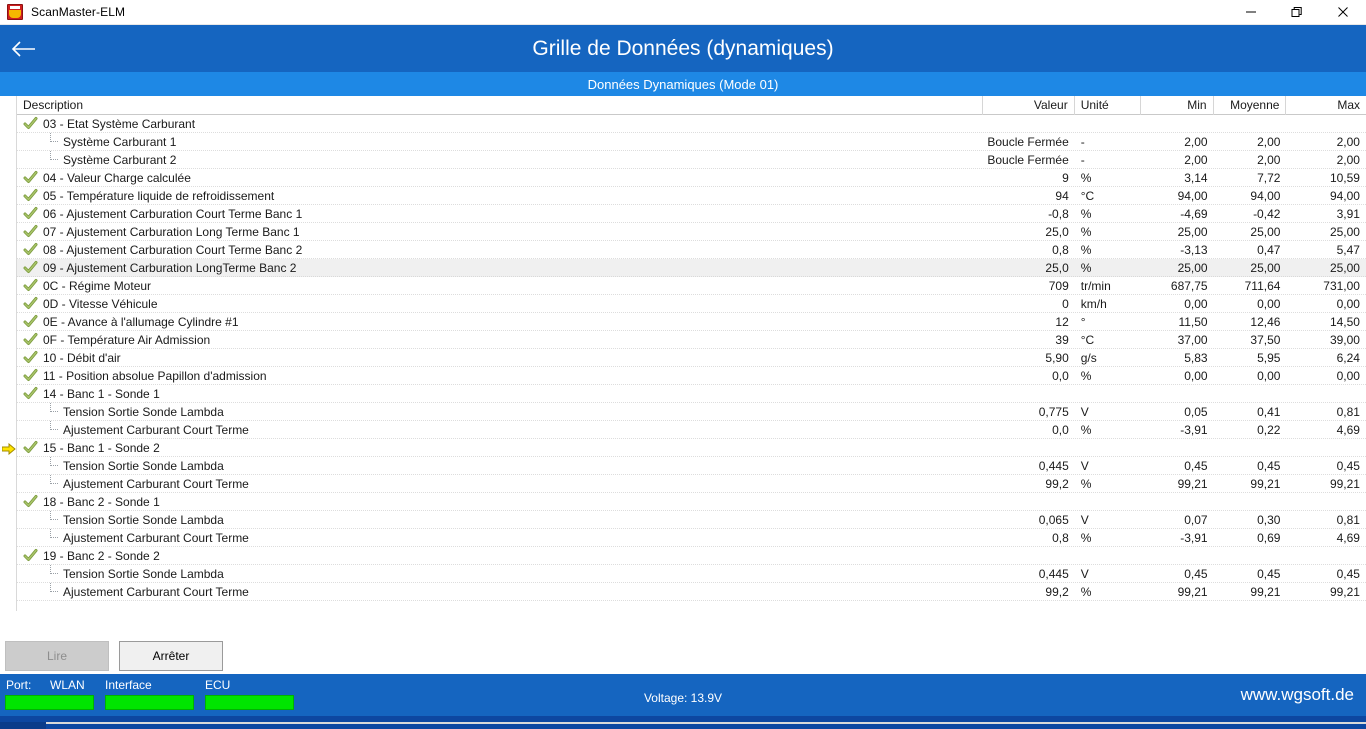  Describe the element at coordinates (1269, 357) in the screenshot. I see `cell-moyenne: 5,95` at that location.